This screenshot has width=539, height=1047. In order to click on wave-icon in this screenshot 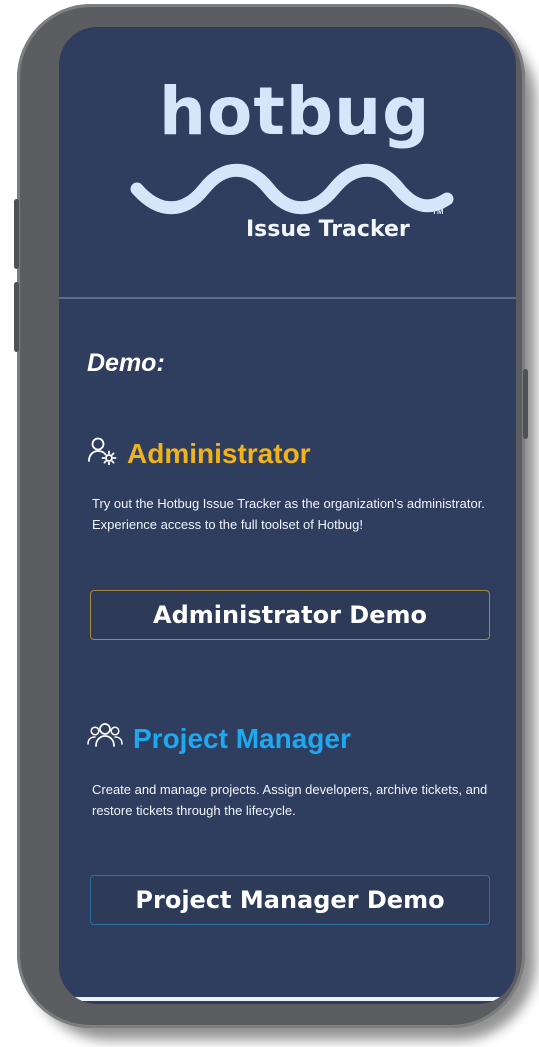, I will do `click(292, 189)`.